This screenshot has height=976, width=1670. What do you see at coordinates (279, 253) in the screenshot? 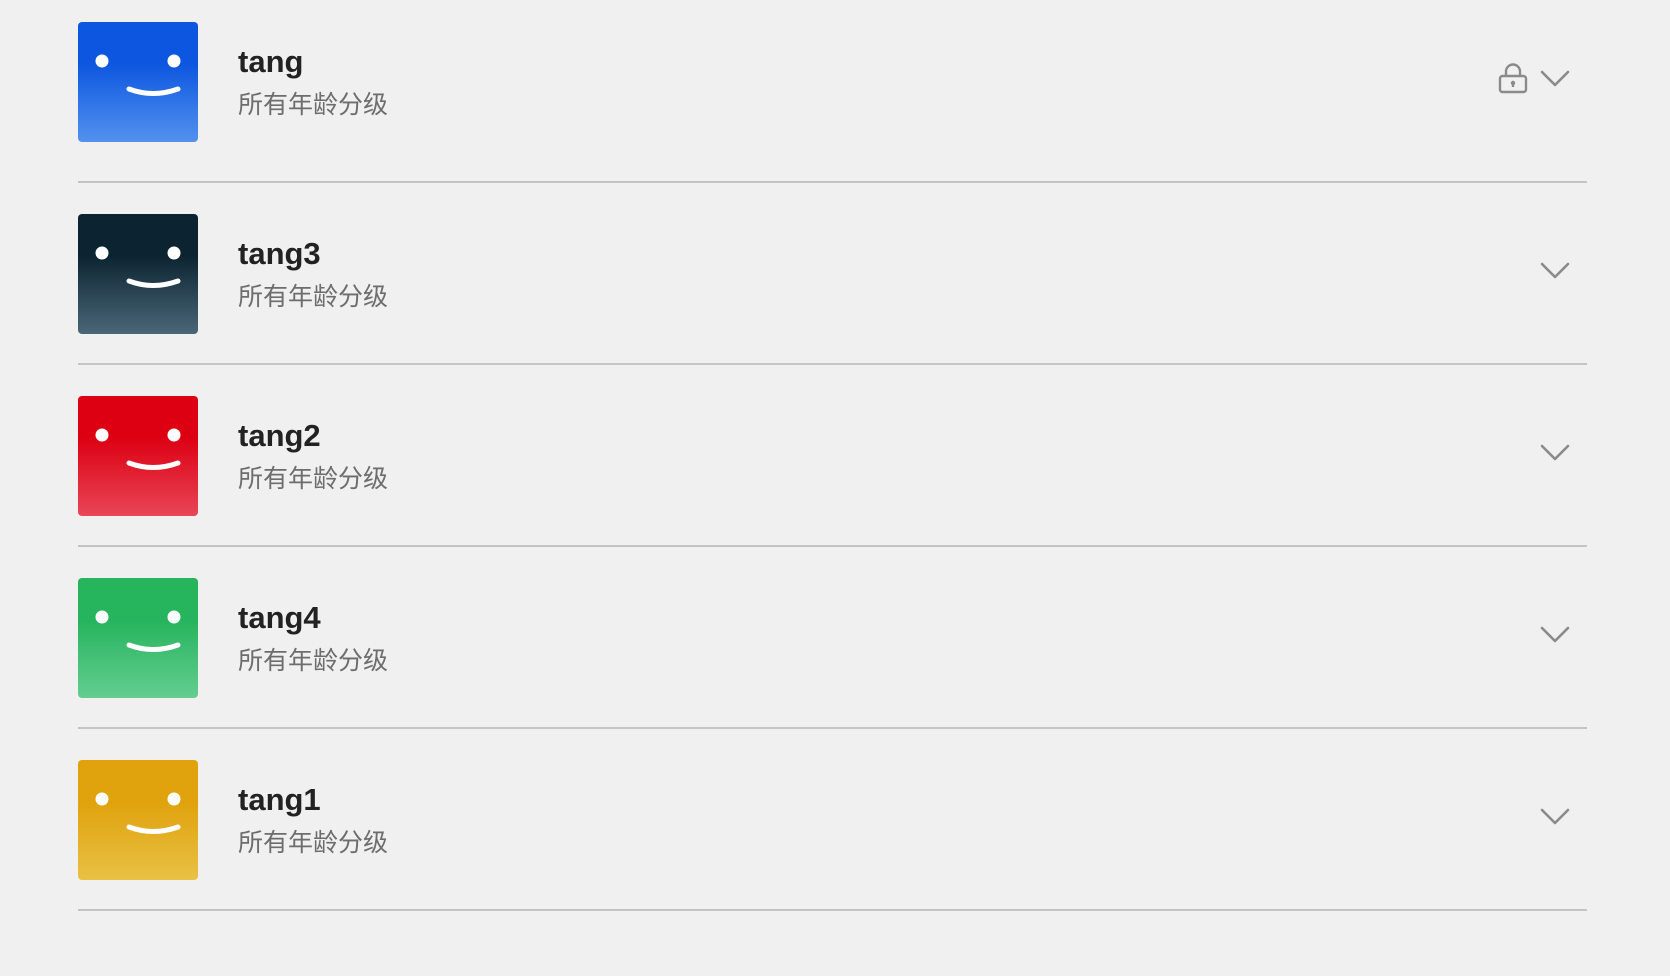
I see `profile-name: tang3` at bounding box center [279, 253].